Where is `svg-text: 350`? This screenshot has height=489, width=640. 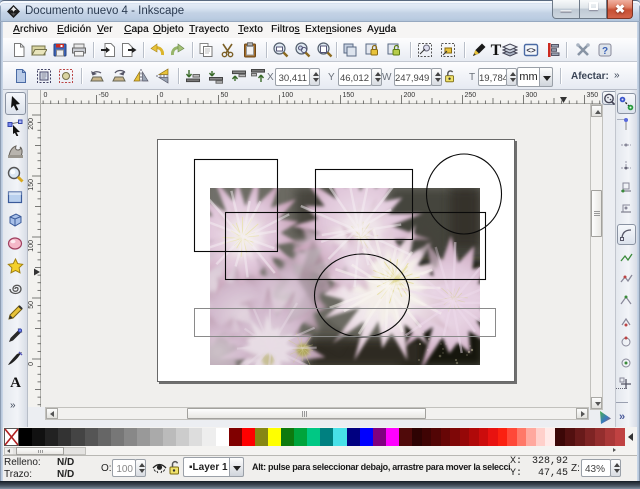
svg-text: 350 is located at coordinates (593, 95).